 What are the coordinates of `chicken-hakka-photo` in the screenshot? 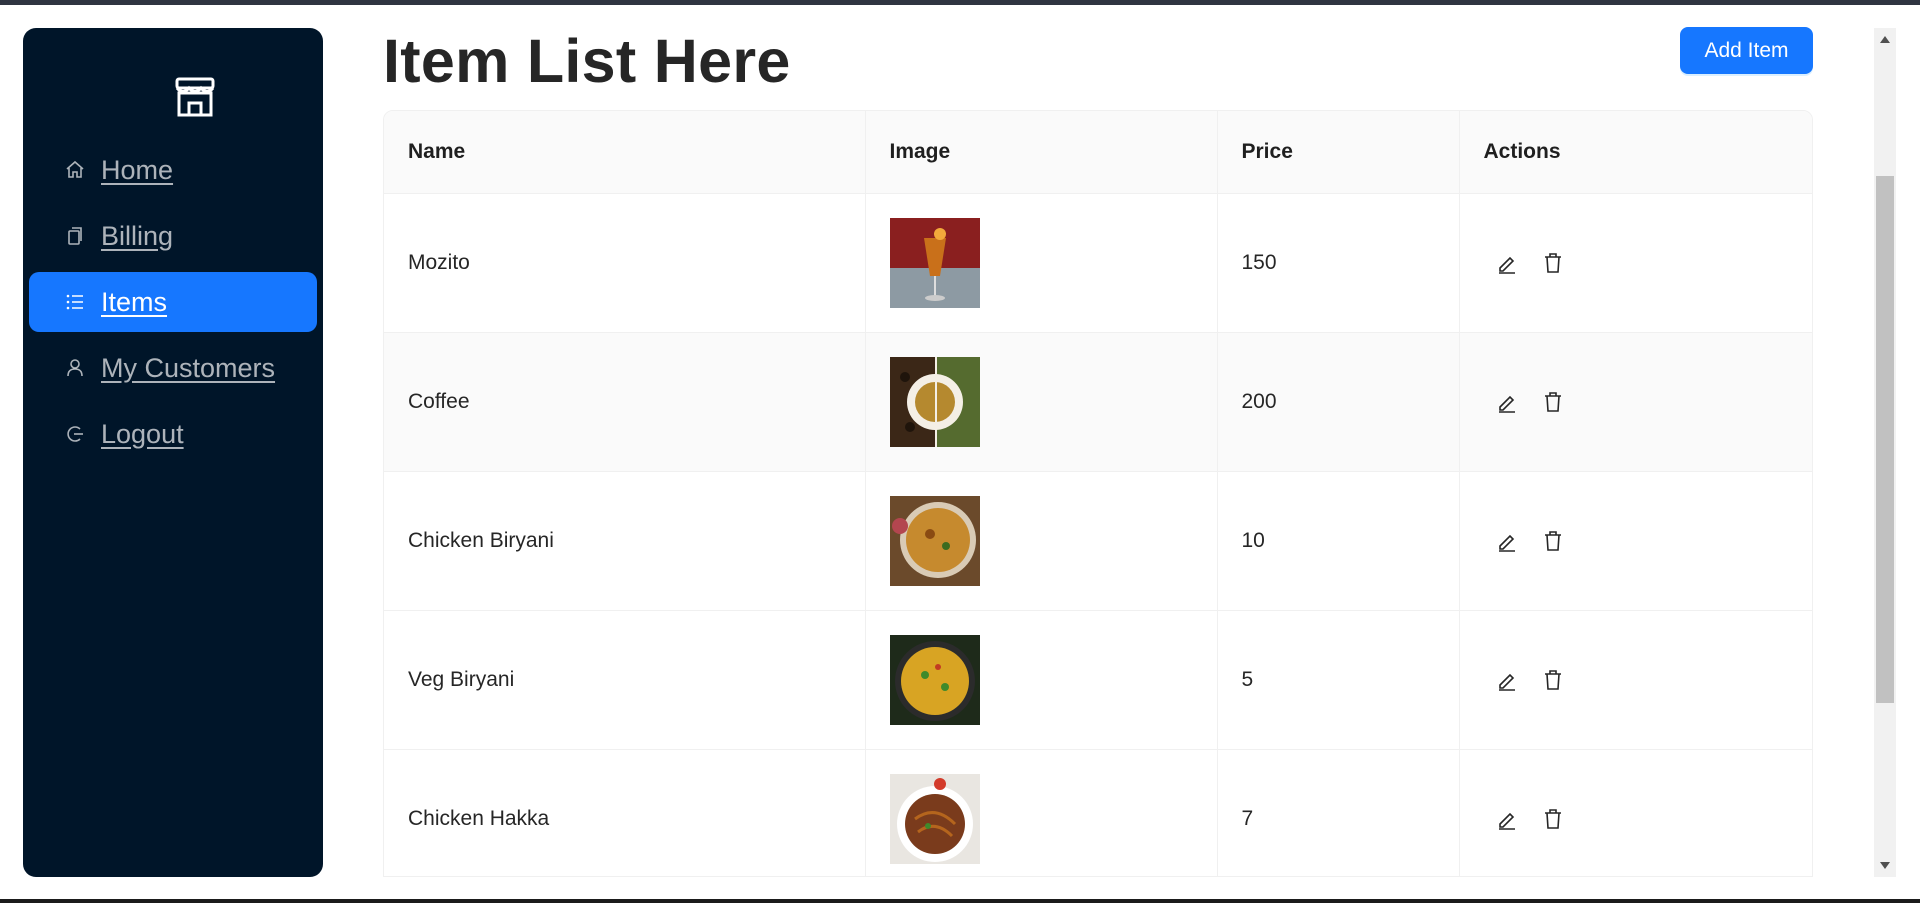 It's located at (934, 818).